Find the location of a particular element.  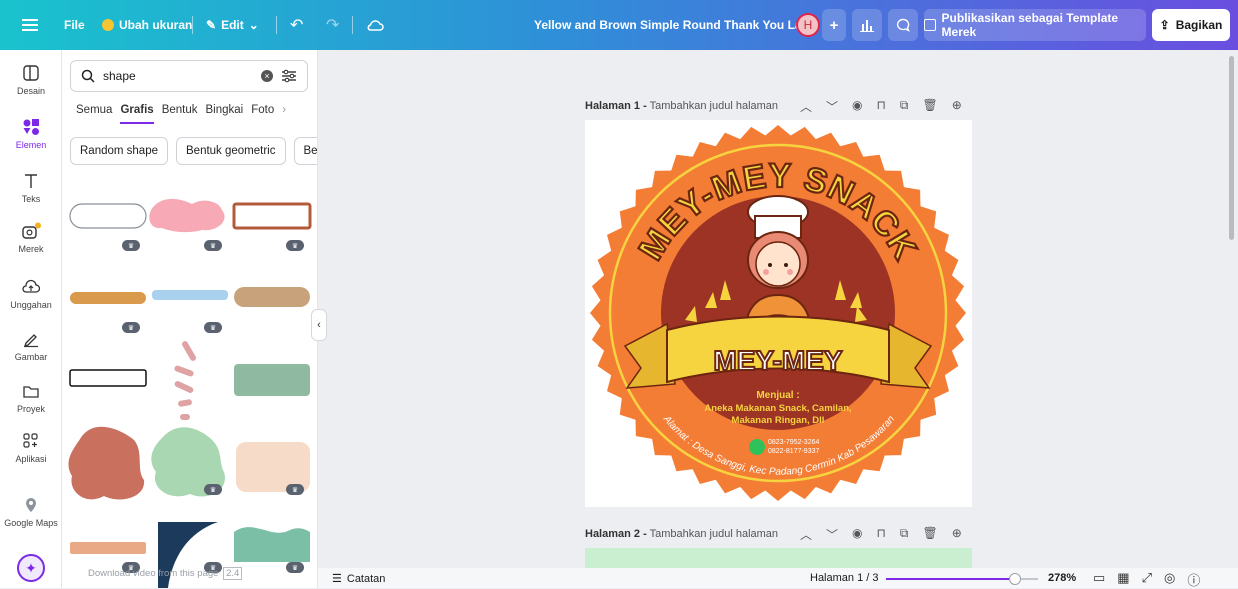

zoom-slider is located at coordinates (962, 579).